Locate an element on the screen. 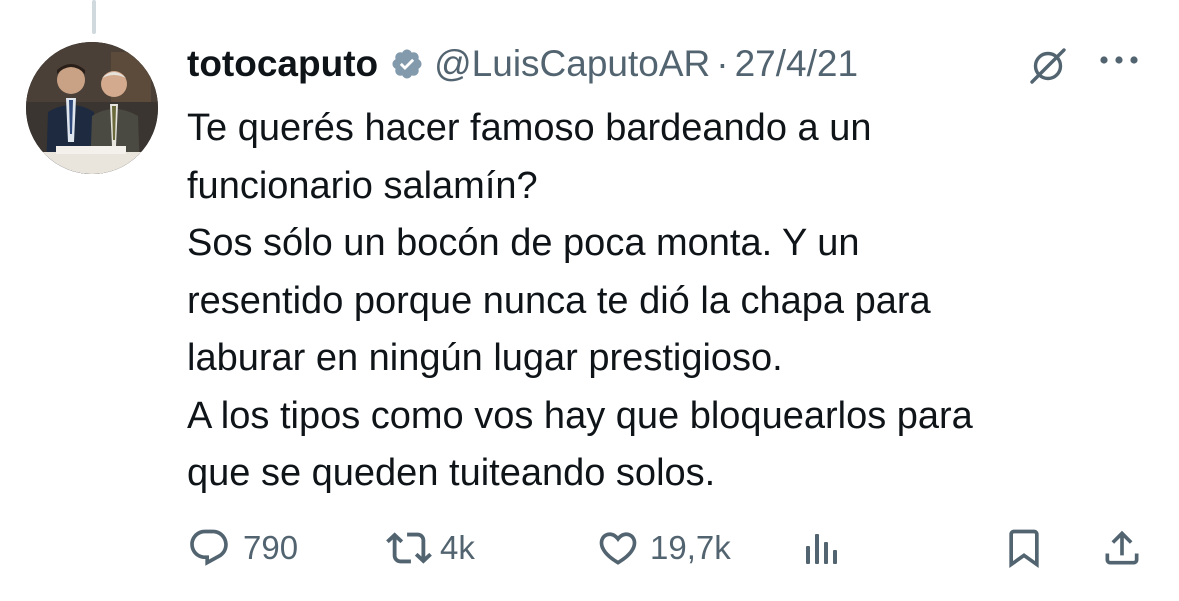  avatar is located at coordinates (92, 108).